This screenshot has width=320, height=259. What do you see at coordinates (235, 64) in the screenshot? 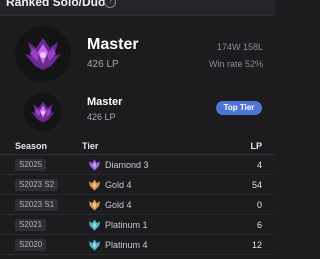
I see `solo-winrate: Win rate 52%` at bounding box center [235, 64].